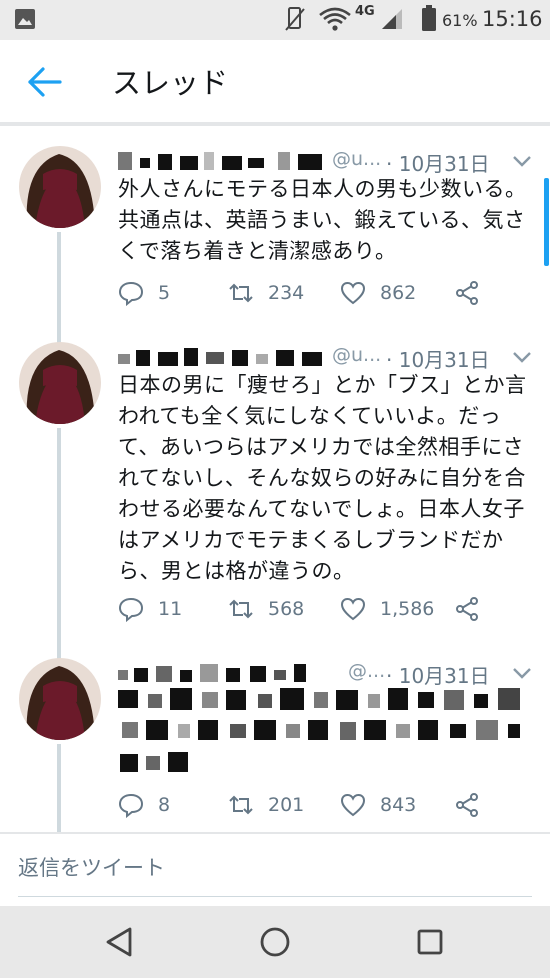 The width and height of the screenshot is (550, 978). Describe the element at coordinates (407, 609) in the screenshot. I see `like-count: 1,586` at that location.